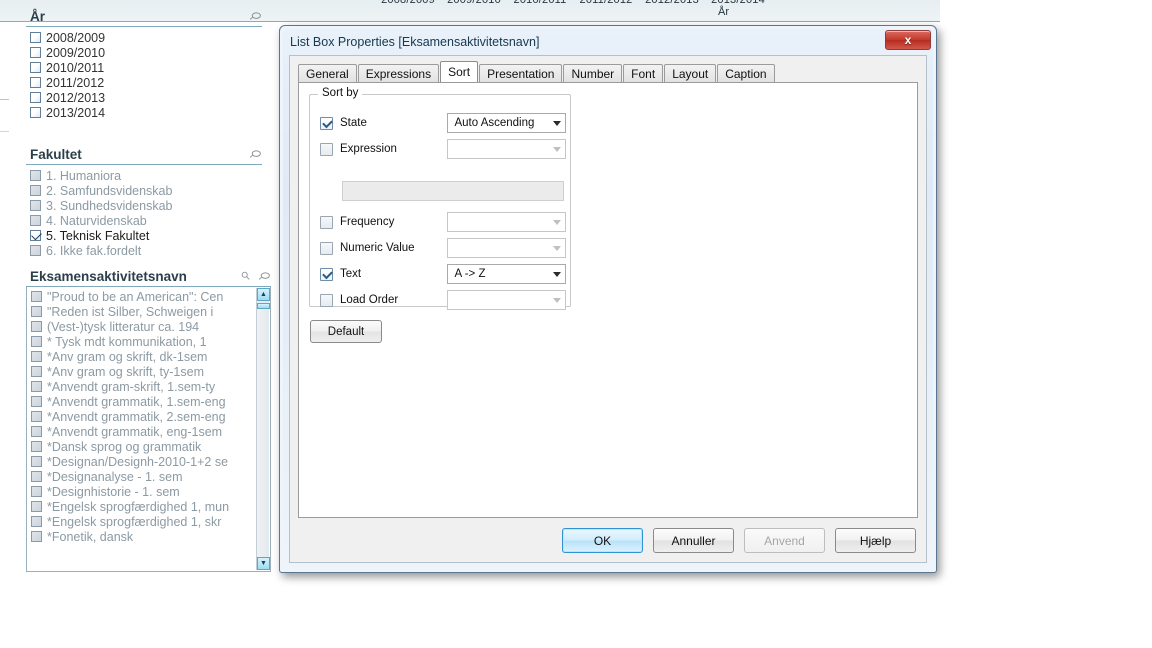  Describe the element at coordinates (148, 401) in the screenshot. I see `list-item: *Anvendt grammatik, 1.sem-eng` at that location.